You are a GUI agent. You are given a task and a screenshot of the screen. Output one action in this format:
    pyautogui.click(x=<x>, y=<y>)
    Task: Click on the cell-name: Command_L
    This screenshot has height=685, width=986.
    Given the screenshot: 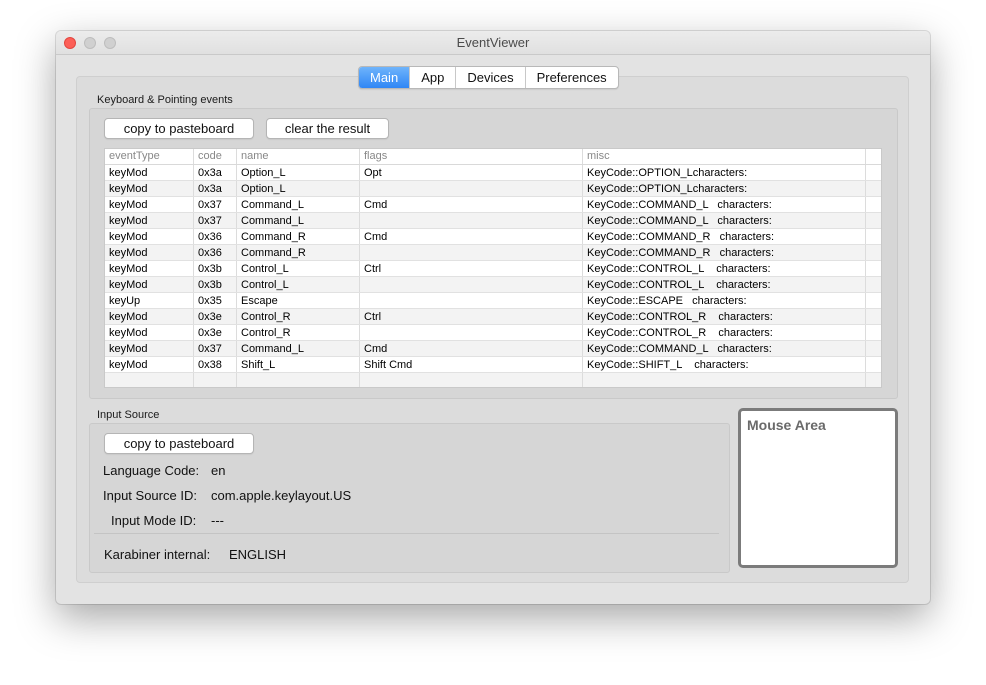 What is the action you would take?
    pyautogui.click(x=297, y=221)
    